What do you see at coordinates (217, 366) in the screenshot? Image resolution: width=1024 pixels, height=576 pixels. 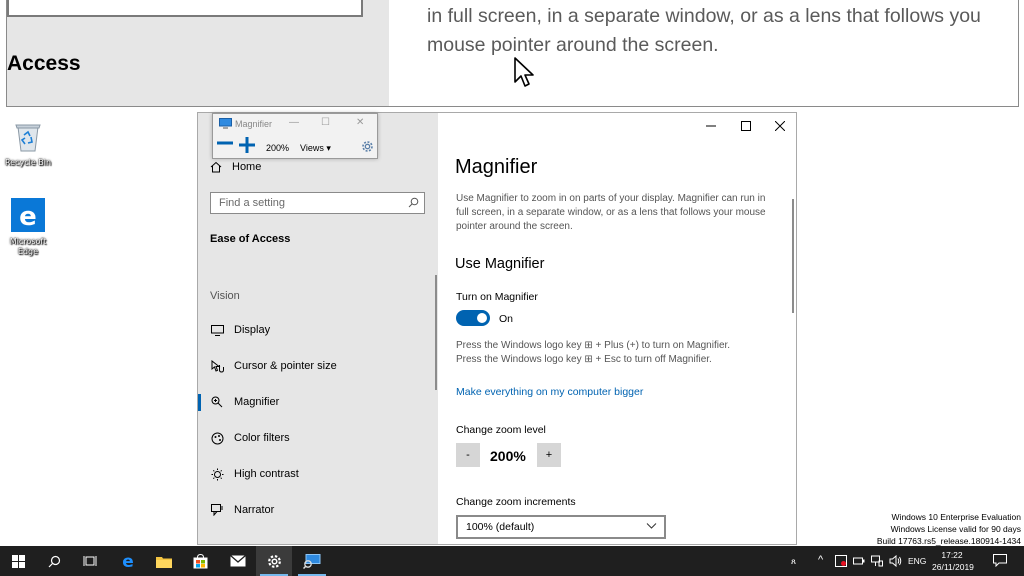 I see `cursor-icon` at bounding box center [217, 366].